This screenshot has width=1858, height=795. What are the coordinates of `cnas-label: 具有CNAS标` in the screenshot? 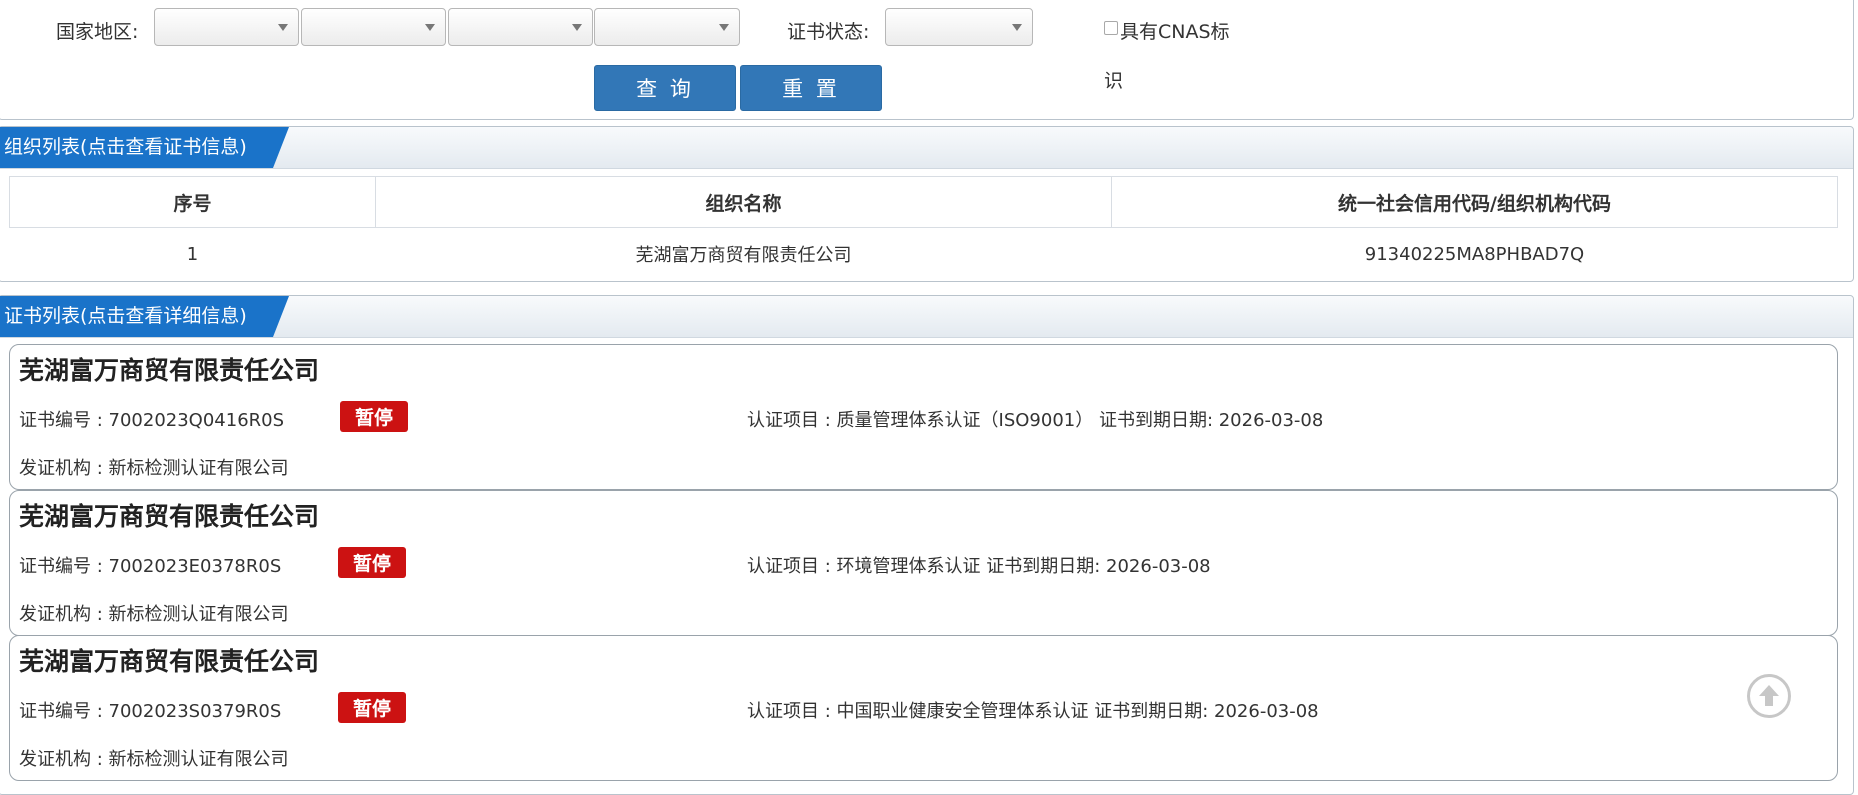 It's located at (1175, 32).